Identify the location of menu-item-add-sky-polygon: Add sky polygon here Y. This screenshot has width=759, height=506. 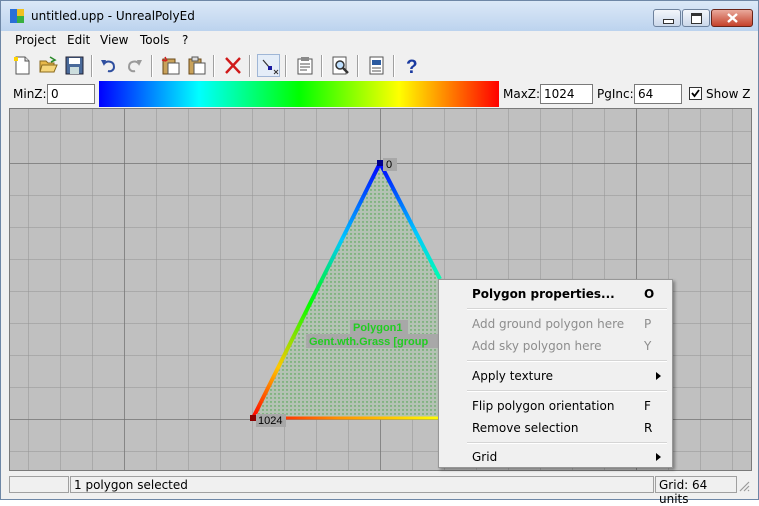
(555, 346).